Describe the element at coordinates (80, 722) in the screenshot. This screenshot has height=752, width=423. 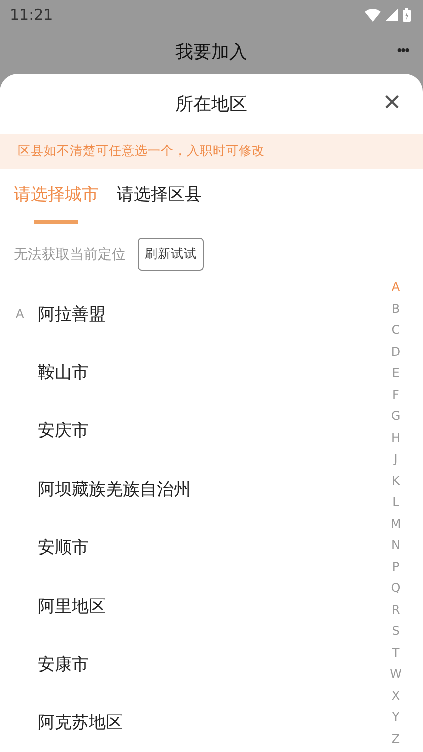
I see `city-item: 阿克苏地区` at that location.